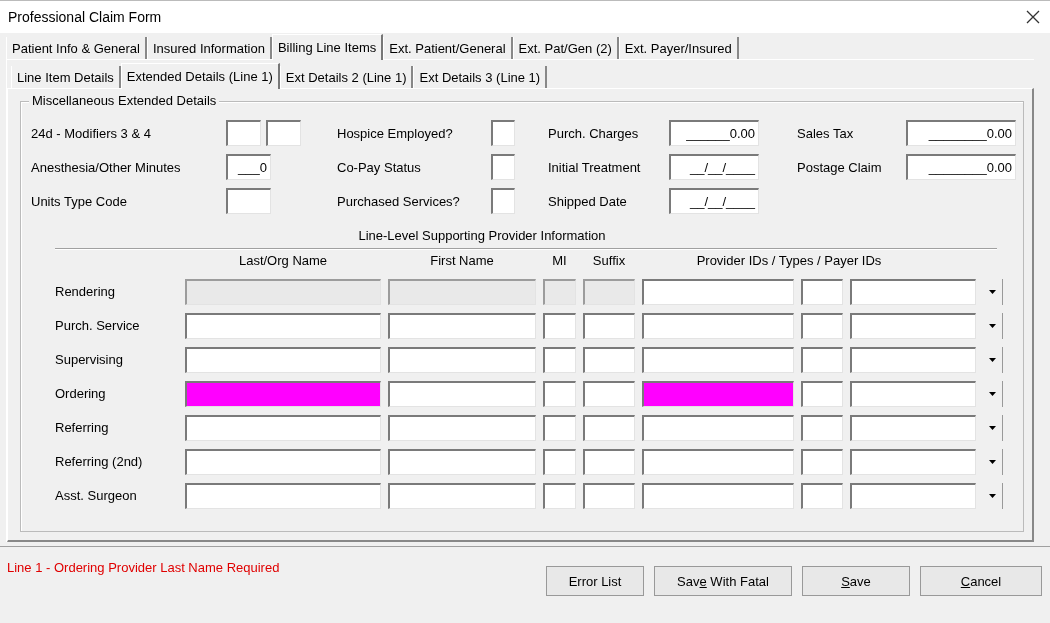 The height and width of the screenshot is (623, 1050). What do you see at coordinates (480, 77) in the screenshot?
I see `tab: Ext Details 3 (Line 1)` at bounding box center [480, 77].